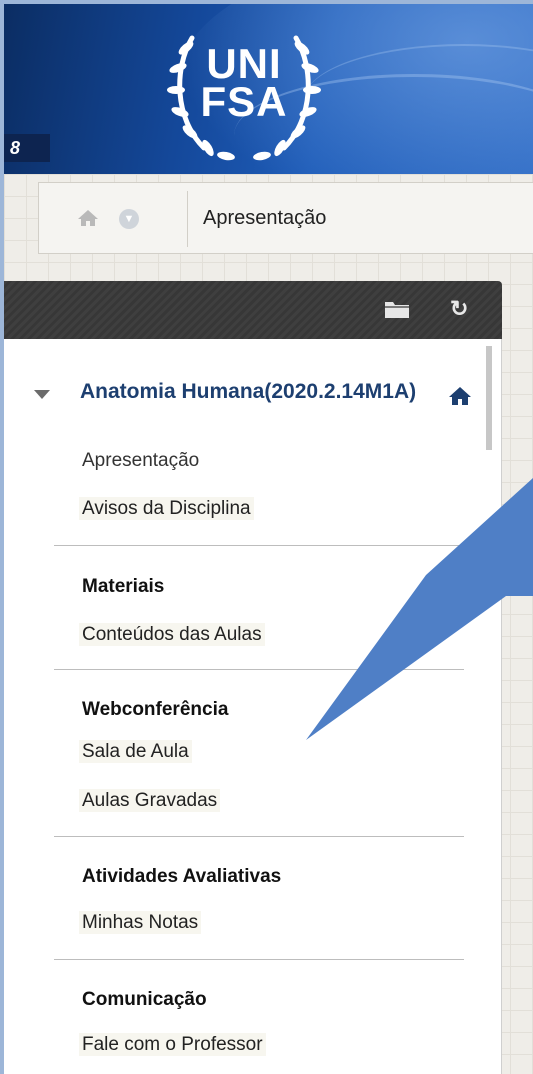  What do you see at coordinates (459, 309) in the screenshot?
I see `refresh-icon: ↻` at bounding box center [459, 309].